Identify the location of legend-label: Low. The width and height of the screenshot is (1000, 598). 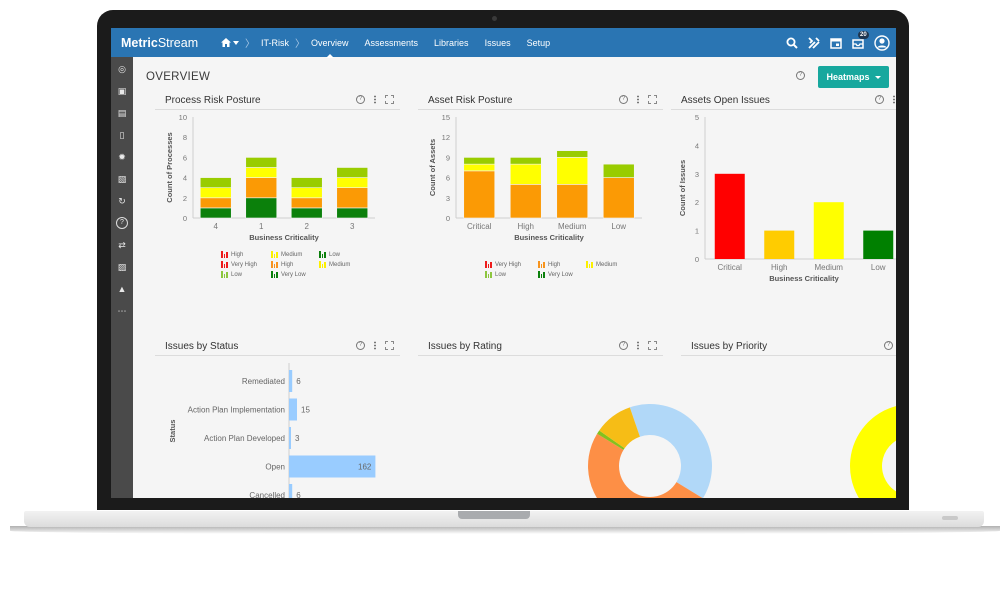
(237, 274).